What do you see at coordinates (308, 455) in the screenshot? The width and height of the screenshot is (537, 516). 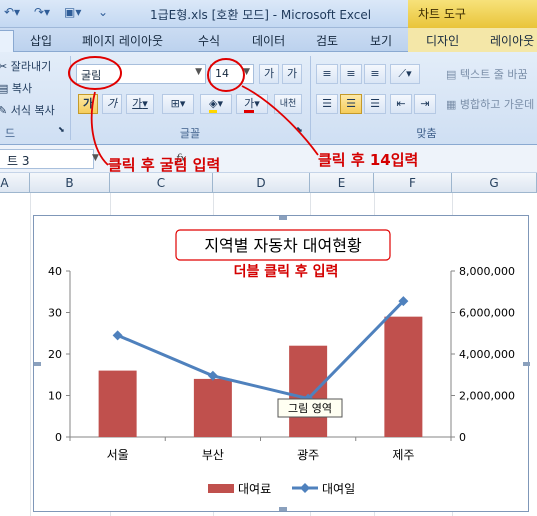 I see `x-tick-label: 광주` at bounding box center [308, 455].